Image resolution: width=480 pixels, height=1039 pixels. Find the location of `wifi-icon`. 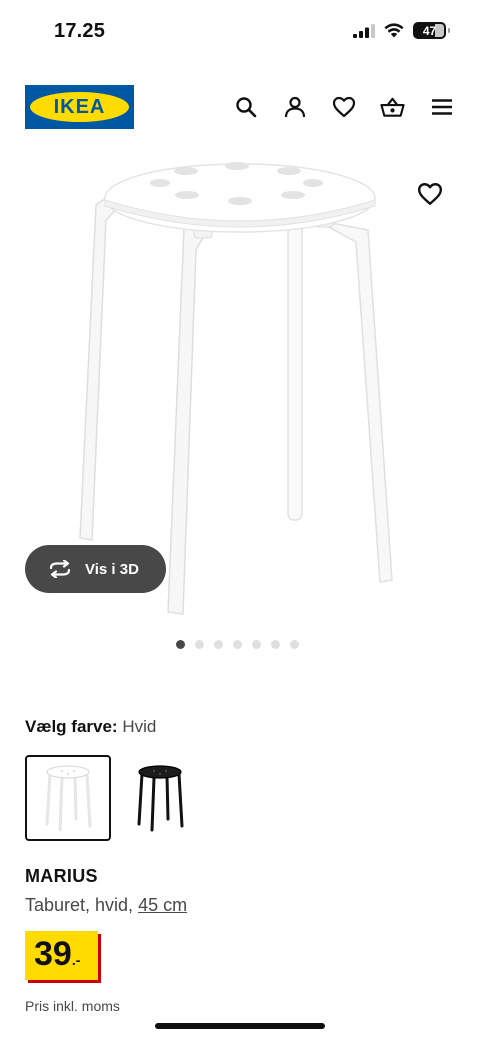

wifi-icon is located at coordinates (394, 30).